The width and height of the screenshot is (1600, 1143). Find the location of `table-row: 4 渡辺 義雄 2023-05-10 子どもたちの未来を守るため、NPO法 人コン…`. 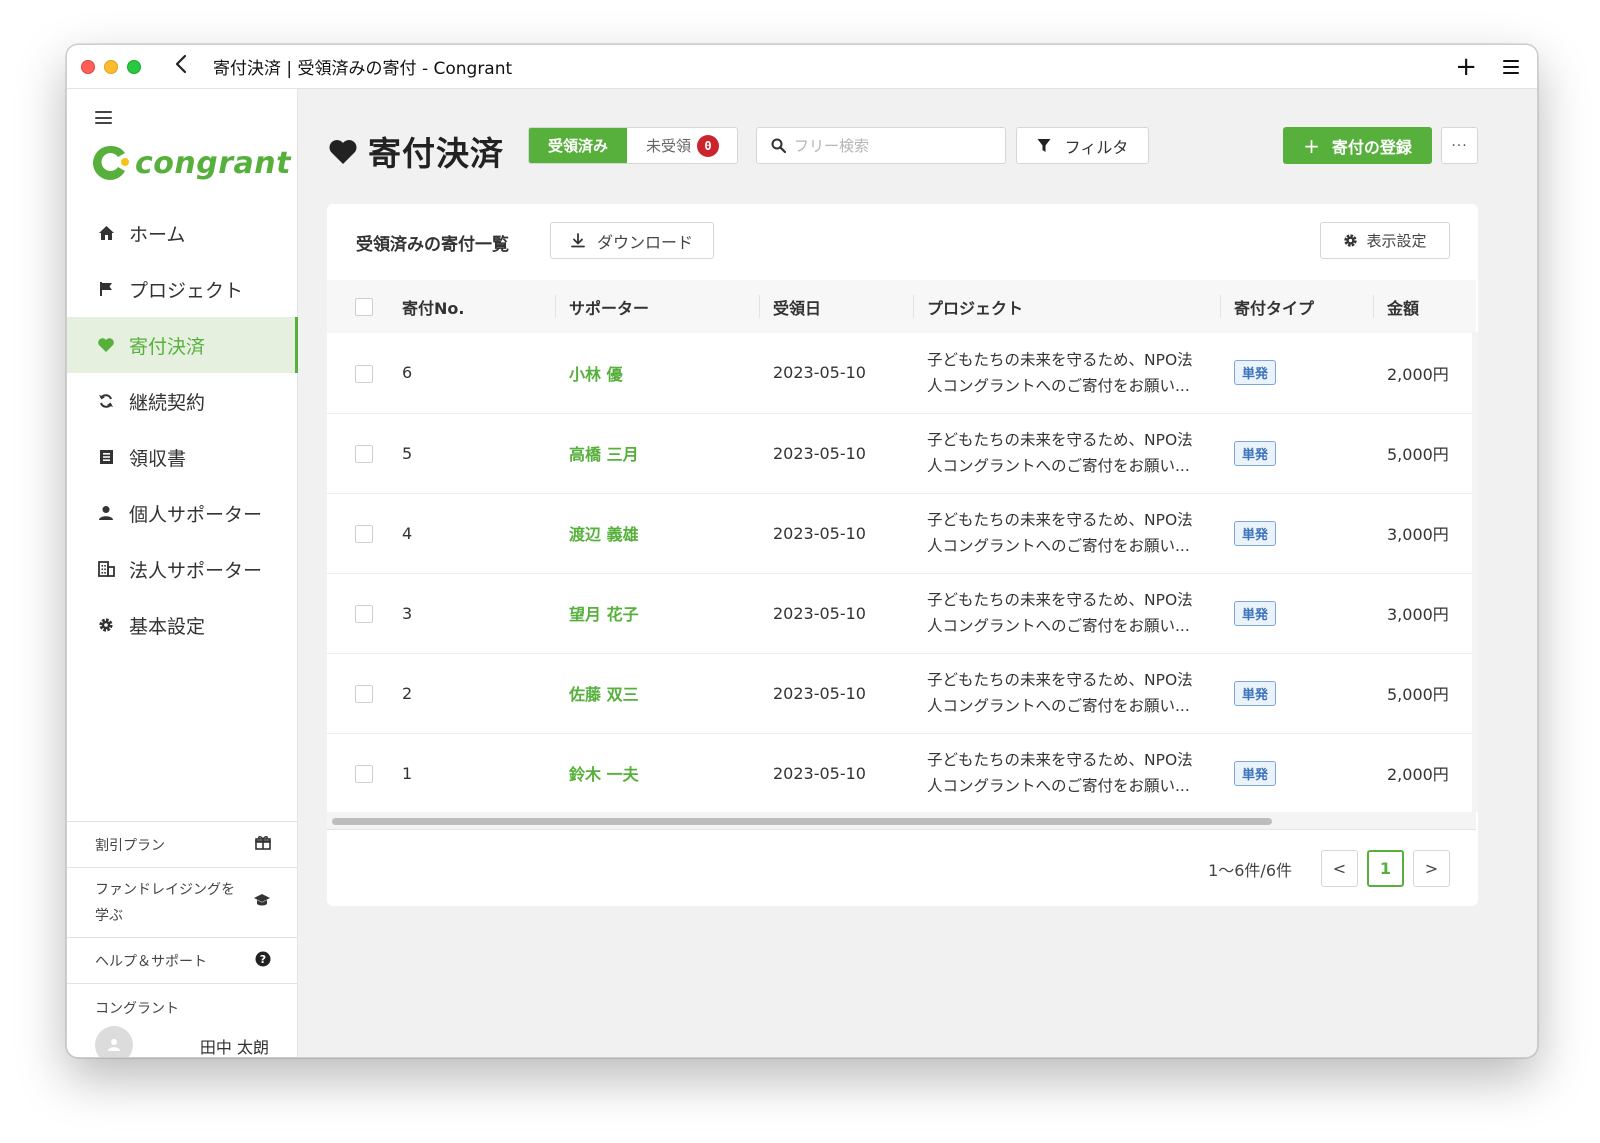

table-row: 4 渡辺 義雄 2023-05-10 子どもたちの未来を守るため、NPO法 人コン… is located at coordinates (901, 533).